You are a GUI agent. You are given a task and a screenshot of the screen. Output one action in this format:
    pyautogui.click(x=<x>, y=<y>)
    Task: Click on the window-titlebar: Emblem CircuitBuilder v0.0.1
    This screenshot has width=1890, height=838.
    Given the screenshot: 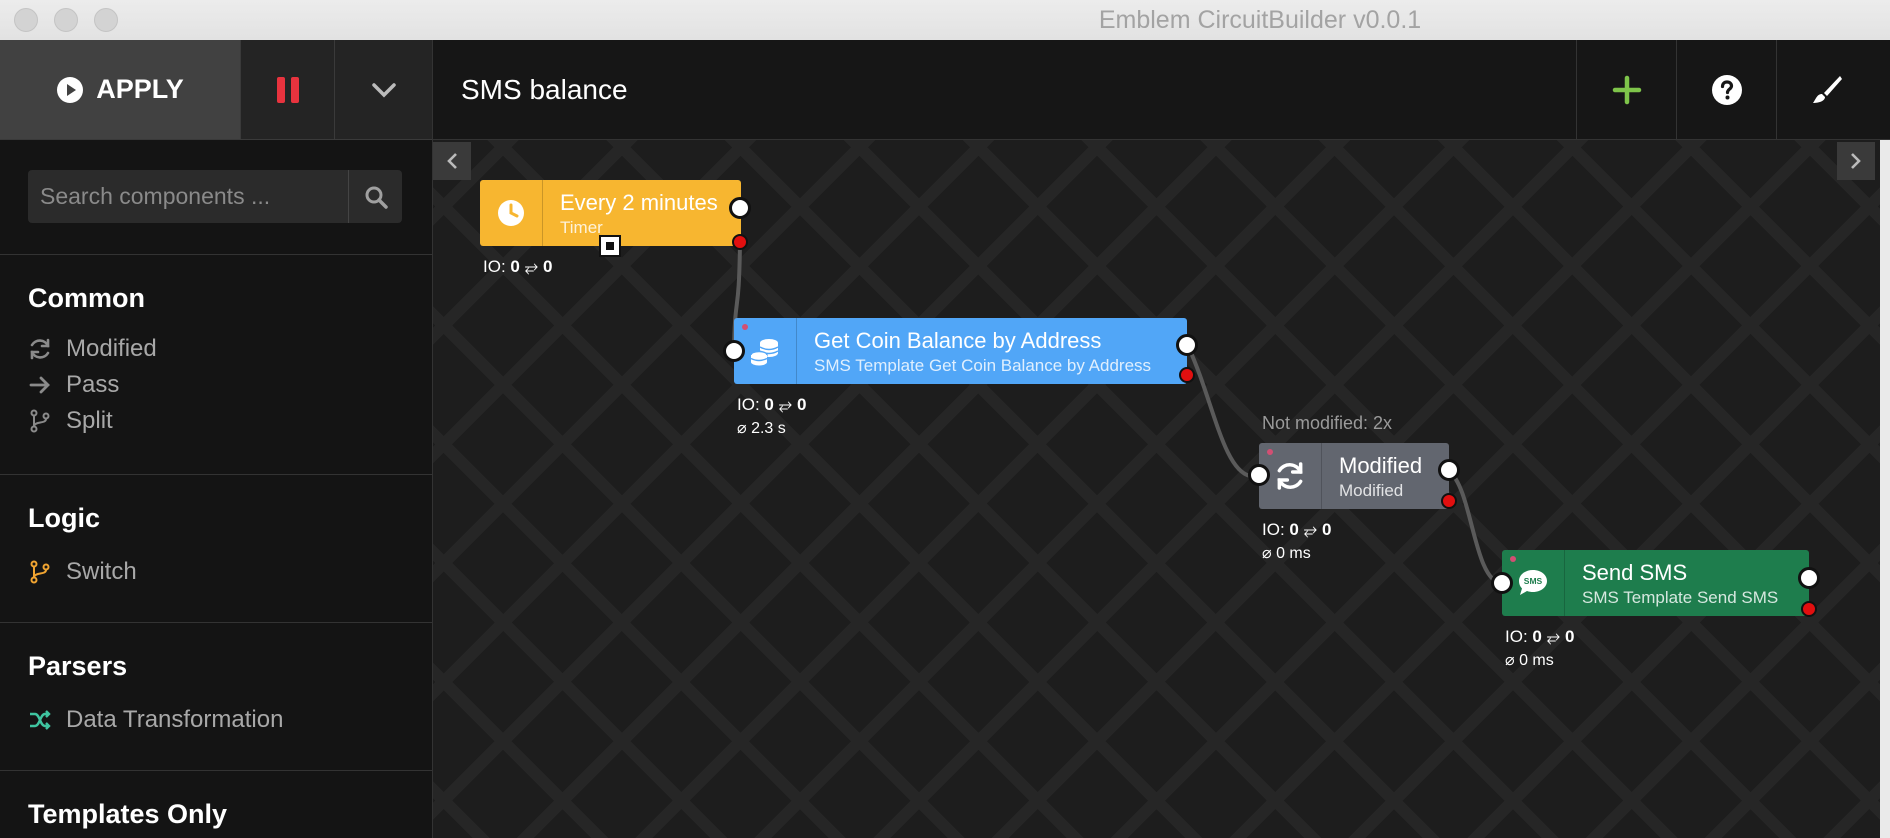 What is the action you would take?
    pyautogui.click(x=945, y=20)
    